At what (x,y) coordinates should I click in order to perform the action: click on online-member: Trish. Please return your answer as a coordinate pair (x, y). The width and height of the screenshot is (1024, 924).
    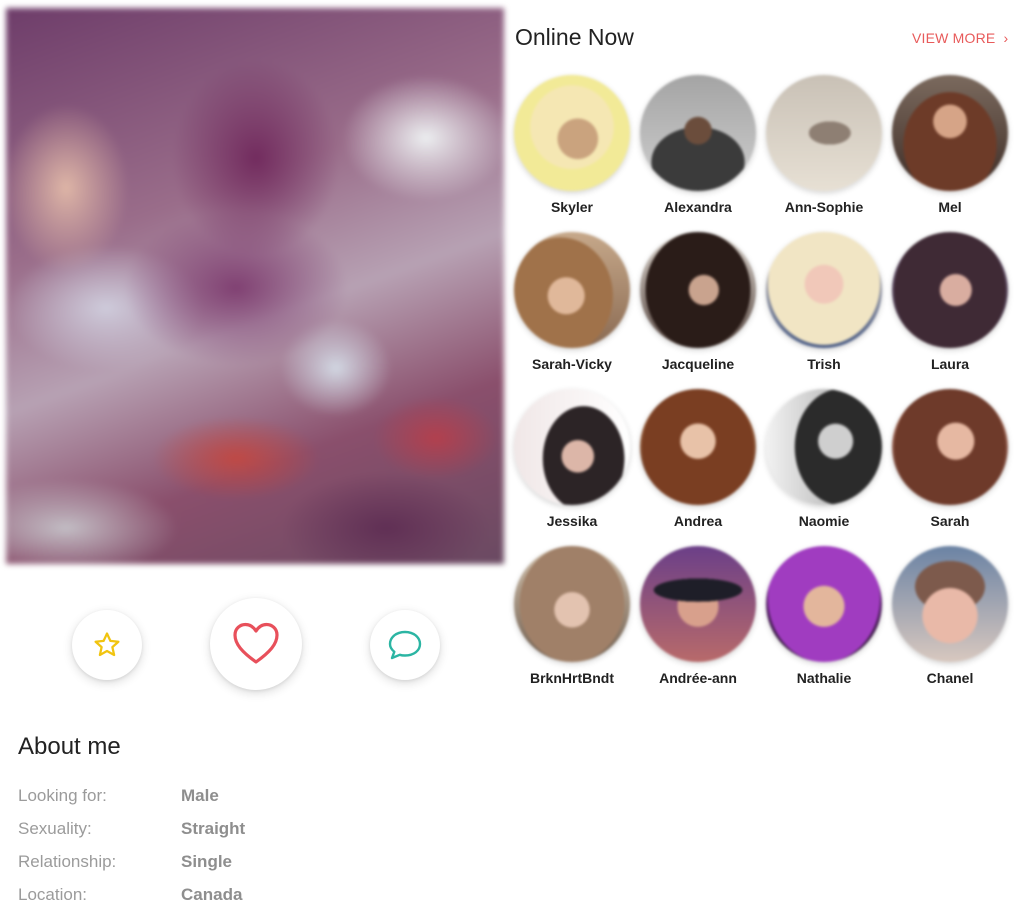
    Looking at the image, I should click on (824, 302).